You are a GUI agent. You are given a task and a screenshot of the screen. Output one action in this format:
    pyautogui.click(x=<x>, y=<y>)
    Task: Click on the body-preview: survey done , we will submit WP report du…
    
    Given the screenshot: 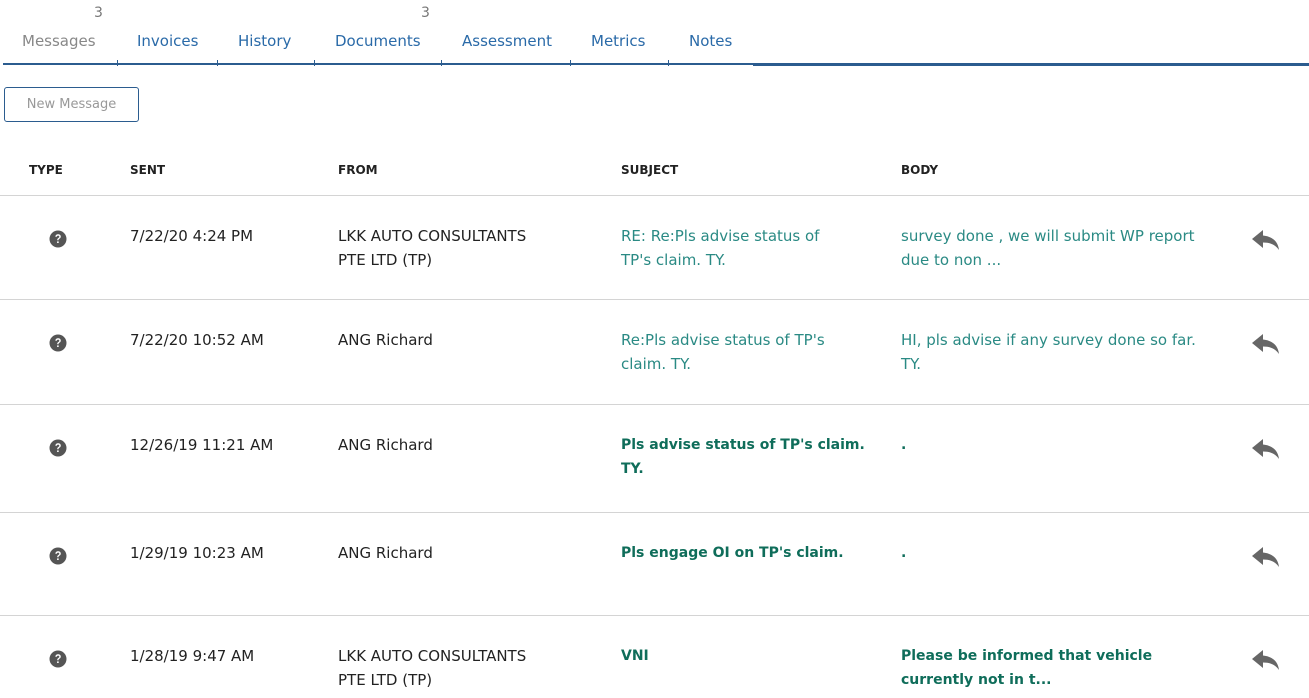 What is the action you would take?
    pyautogui.click(x=1048, y=248)
    